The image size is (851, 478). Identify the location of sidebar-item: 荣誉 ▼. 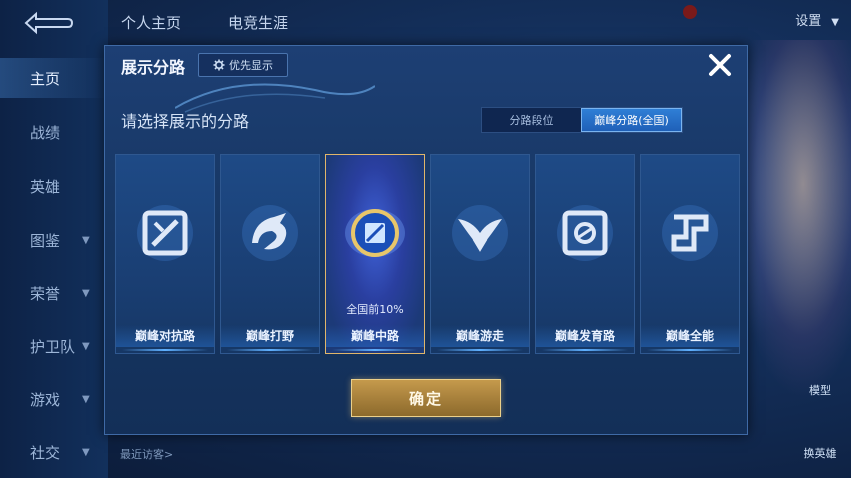
(54, 293).